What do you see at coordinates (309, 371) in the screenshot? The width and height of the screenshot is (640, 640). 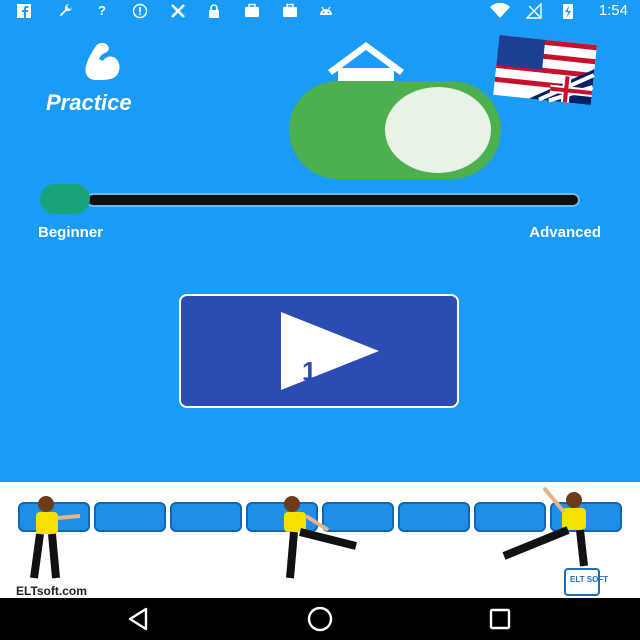 I see `play-number: 1` at bounding box center [309, 371].